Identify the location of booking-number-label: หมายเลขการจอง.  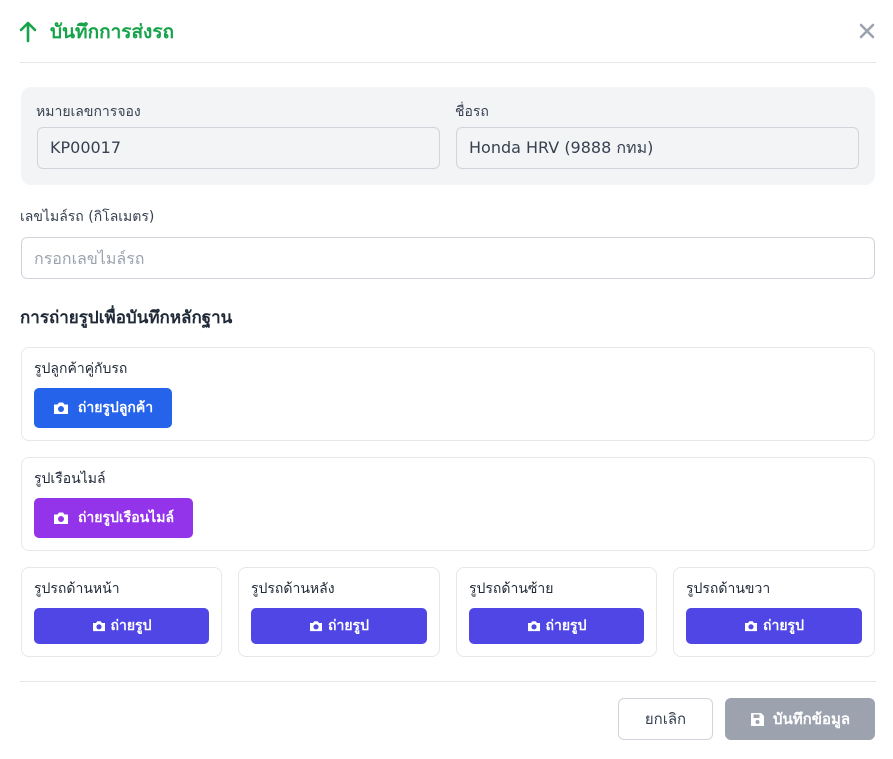
(88, 112).